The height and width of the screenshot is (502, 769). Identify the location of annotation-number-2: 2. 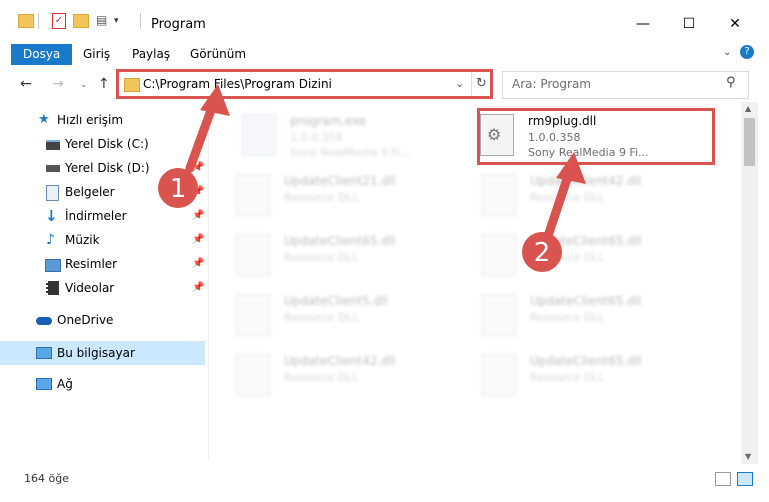
(542, 253).